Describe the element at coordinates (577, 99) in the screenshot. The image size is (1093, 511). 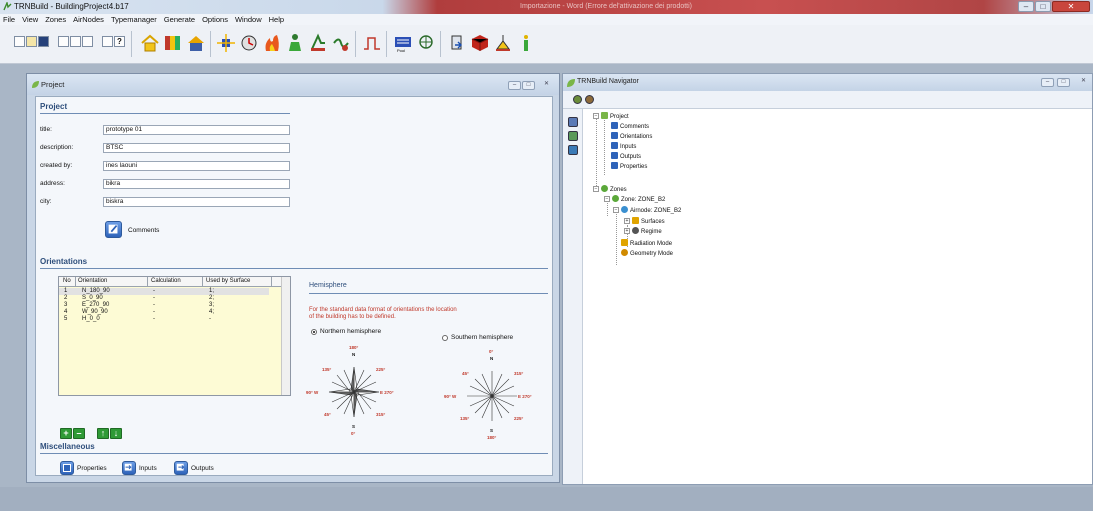
I see `expand-all-icon` at that location.